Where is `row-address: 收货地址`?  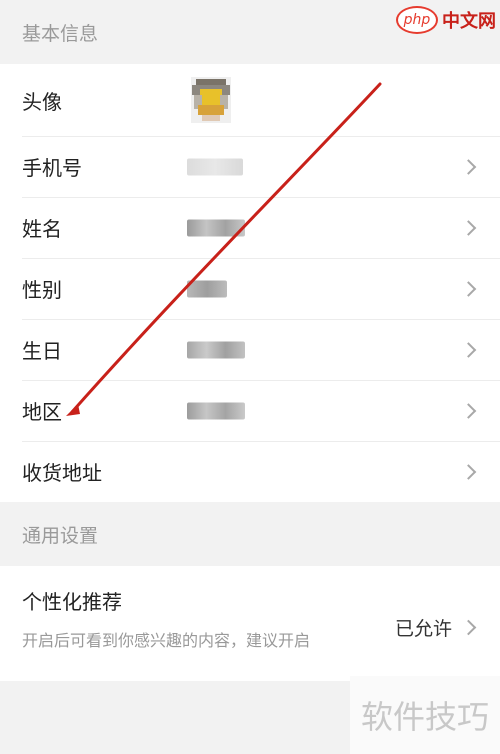 row-address: 收货地址 is located at coordinates (250, 471).